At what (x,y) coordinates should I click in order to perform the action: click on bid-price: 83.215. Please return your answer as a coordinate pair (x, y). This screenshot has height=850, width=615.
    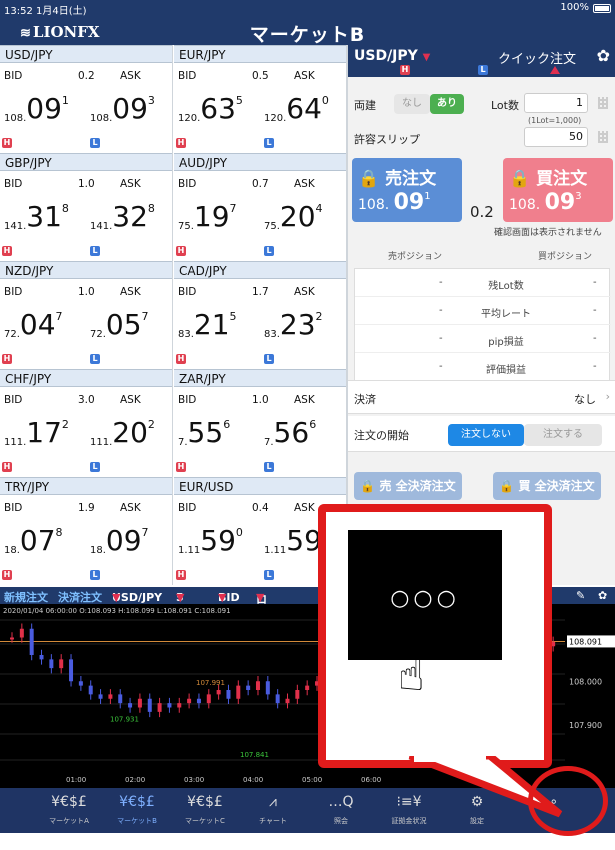
    Looking at the image, I should click on (207, 325).